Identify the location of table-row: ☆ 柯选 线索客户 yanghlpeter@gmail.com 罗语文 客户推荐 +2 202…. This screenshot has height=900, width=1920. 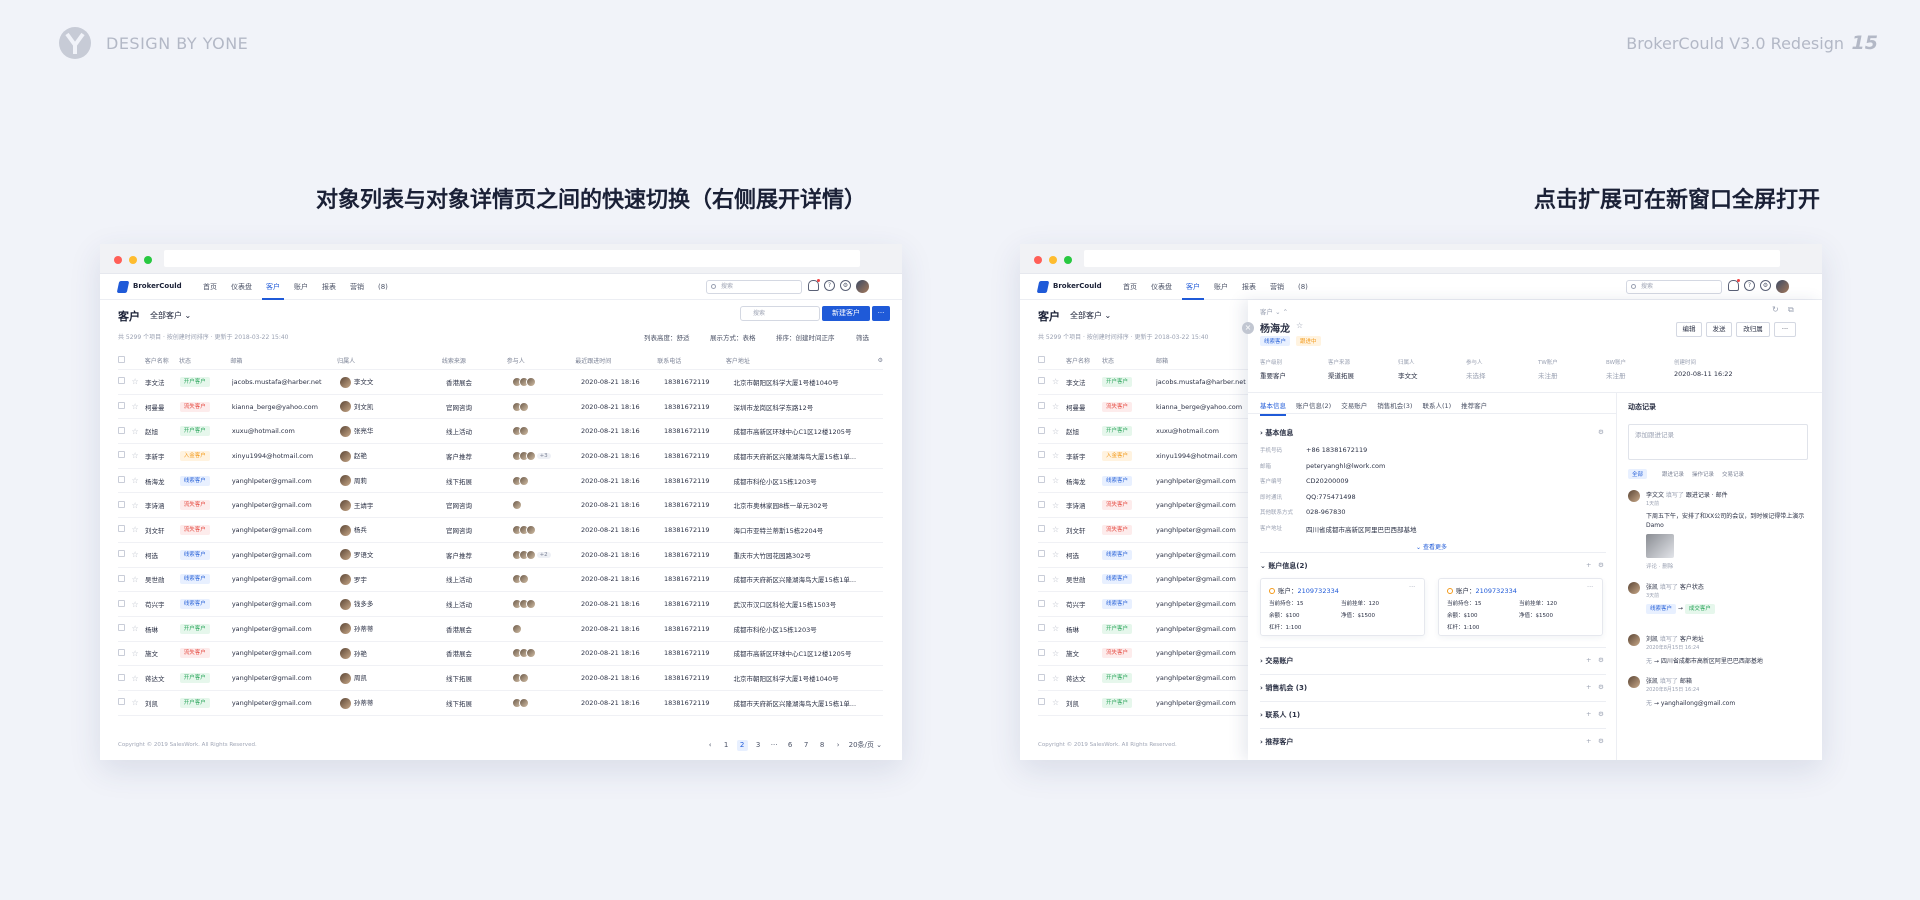
(500, 555).